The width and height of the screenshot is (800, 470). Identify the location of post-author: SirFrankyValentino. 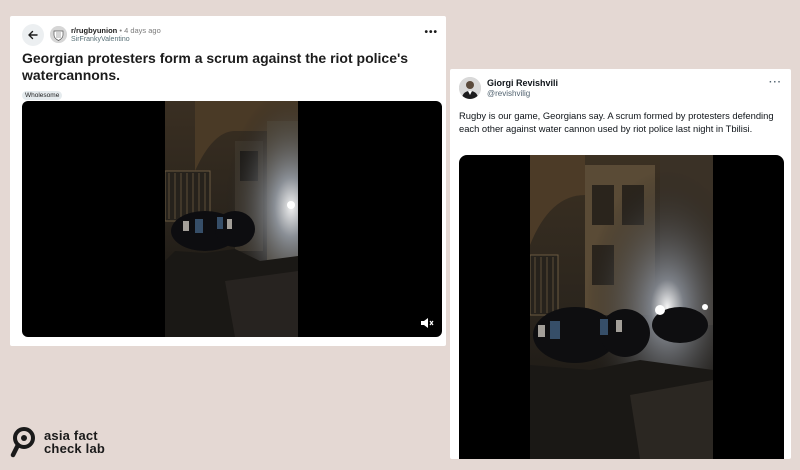
(100, 39).